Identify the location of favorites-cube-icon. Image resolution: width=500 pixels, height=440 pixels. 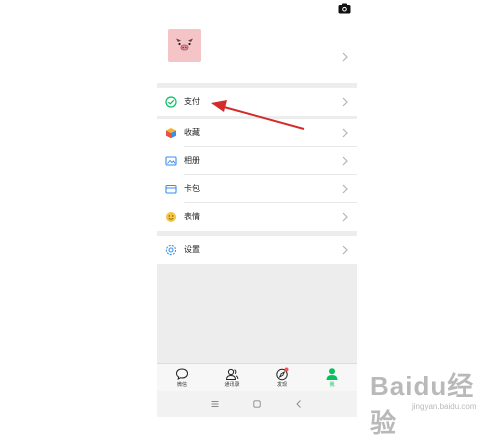
(171, 133).